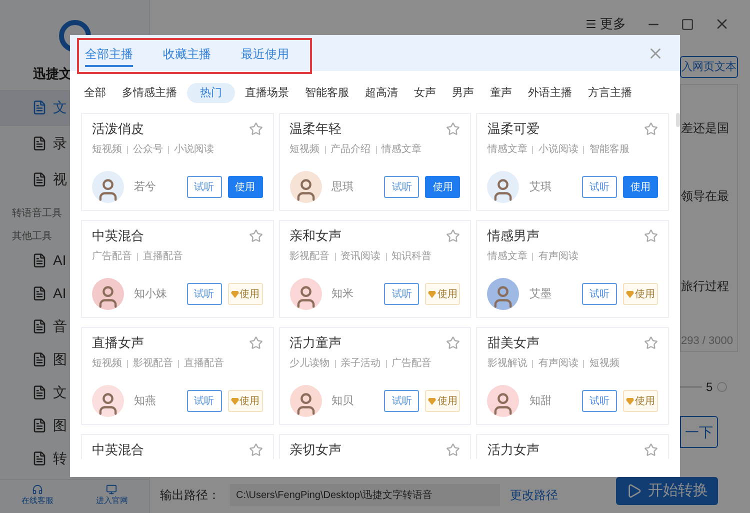 This screenshot has height=513, width=750. Describe the element at coordinates (609, 149) in the screenshot. I see `voice-tag: 智能客服` at that location.